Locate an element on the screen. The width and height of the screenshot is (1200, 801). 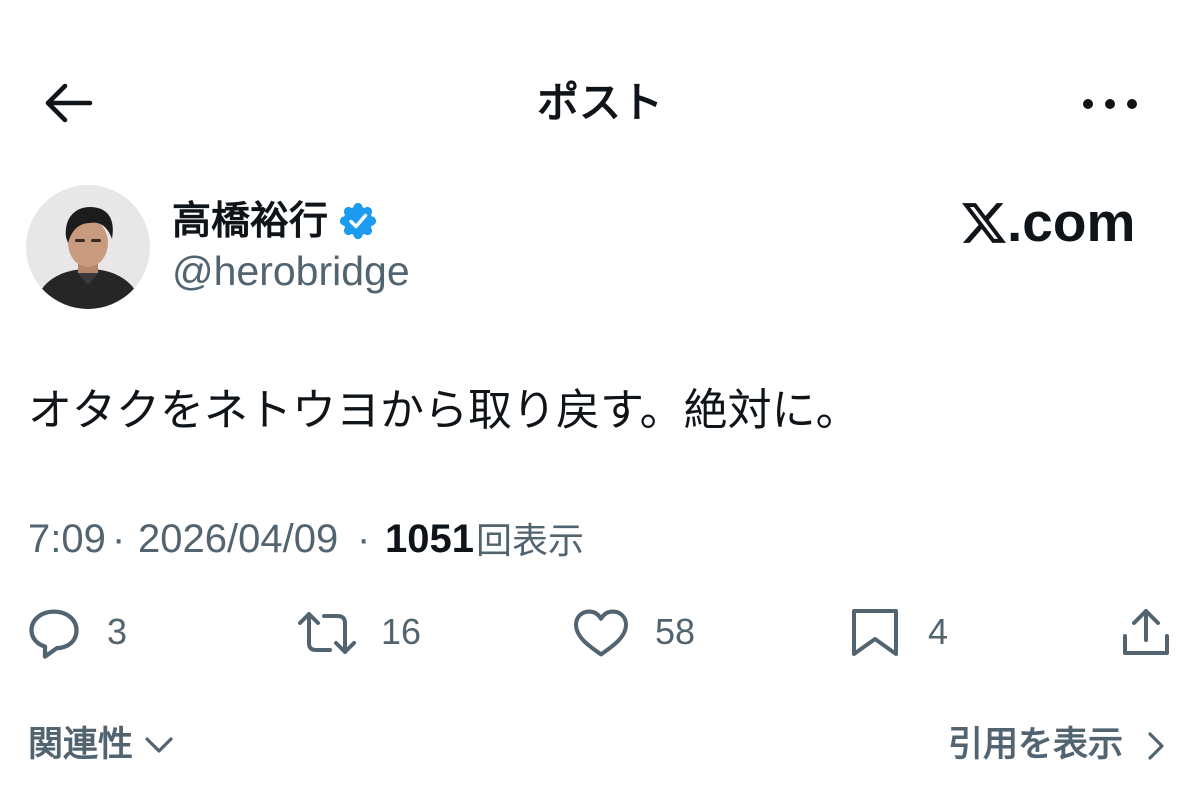
more-horizontal-icon is located at coordinates (1110, 104).